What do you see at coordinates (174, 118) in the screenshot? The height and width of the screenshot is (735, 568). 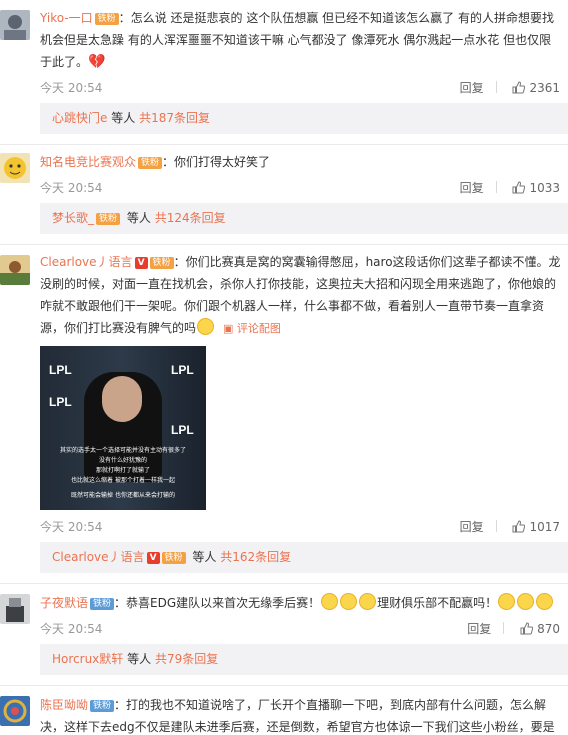 I see `sub-reply-count: 共187条回复` at bounding box center [174, 118].